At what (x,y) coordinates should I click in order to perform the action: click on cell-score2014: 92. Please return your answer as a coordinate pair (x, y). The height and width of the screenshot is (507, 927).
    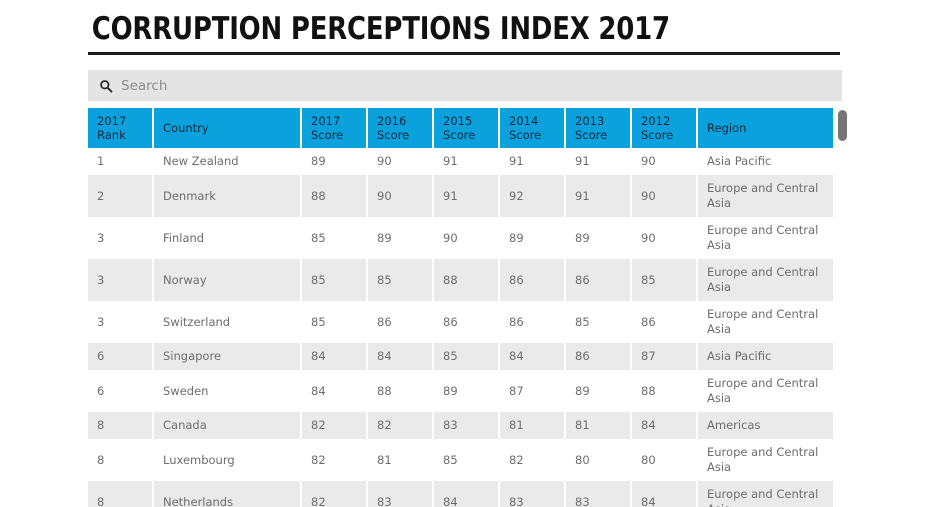
    Looking at the image, I should click on (532, 196).